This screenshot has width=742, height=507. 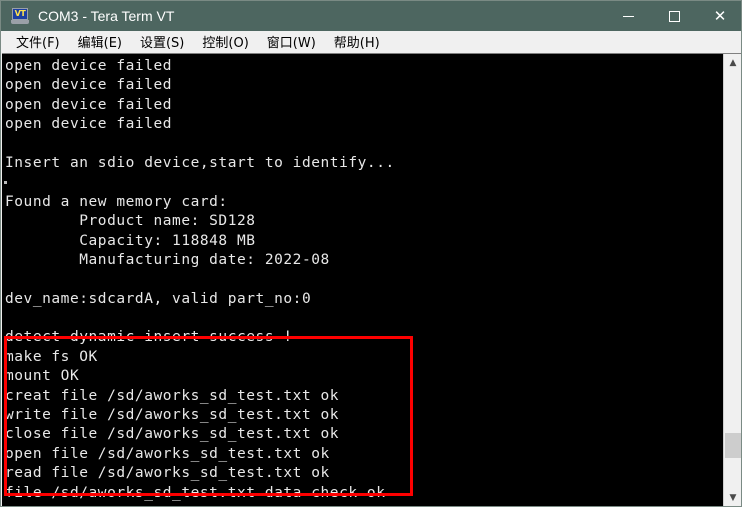 What do you see at coordinates (172, 415) in the screenshot?
I see `terminal-line: write file /sd/aworks_sd_test.txt ok` at bounding box center [172, 415].